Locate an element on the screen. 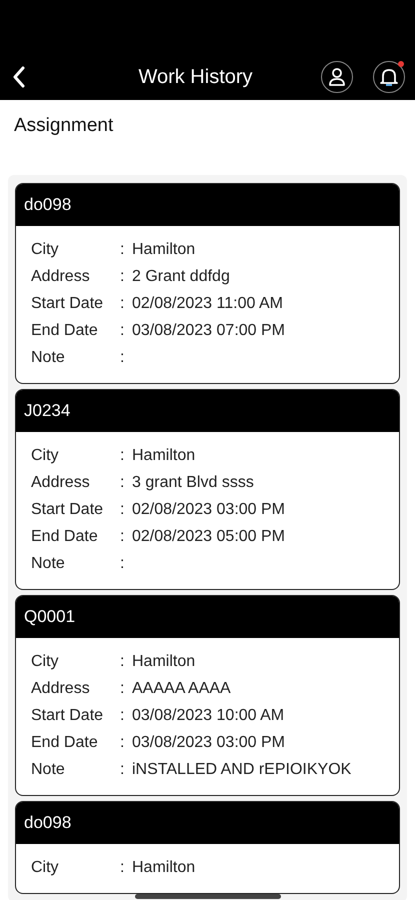  notification-button is located at coordinates (389, 77).